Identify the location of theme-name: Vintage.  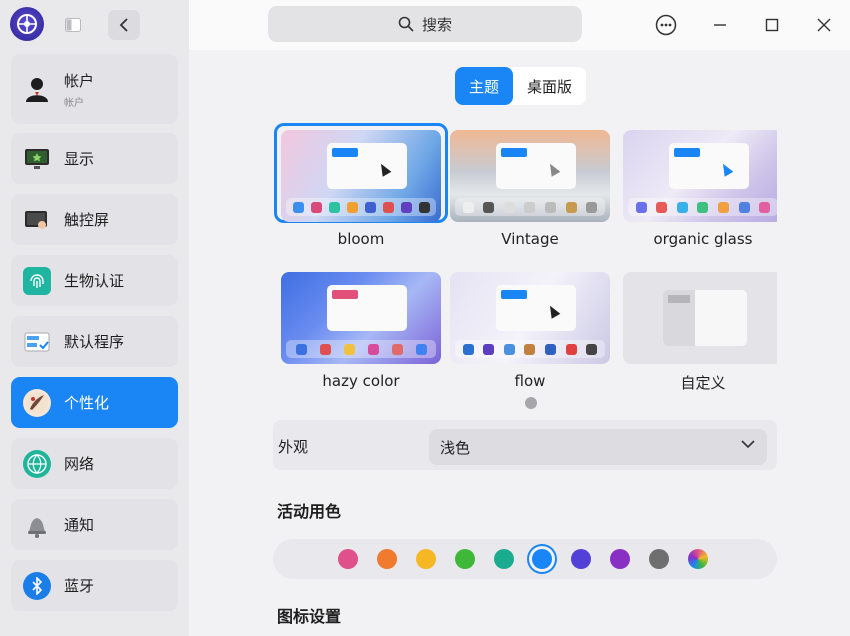
(530, 239).